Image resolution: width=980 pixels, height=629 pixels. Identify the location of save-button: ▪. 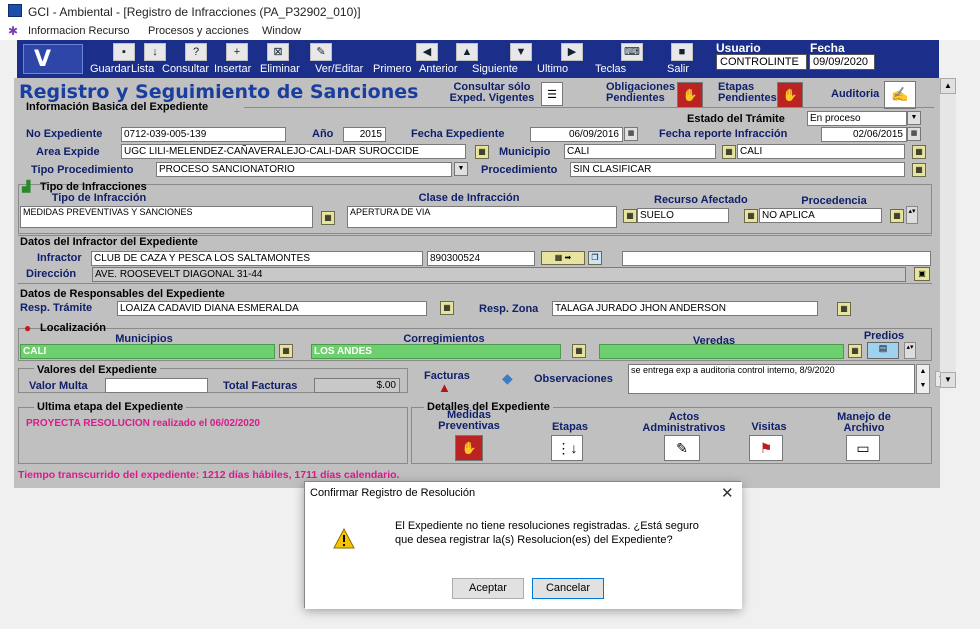
(124, 52).